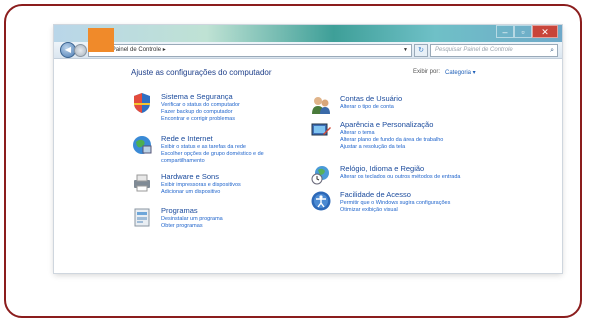  Describe the element at coordinates (192, 219) in the screenshot. I see `category-link: Desinstalar um programa` at that location.